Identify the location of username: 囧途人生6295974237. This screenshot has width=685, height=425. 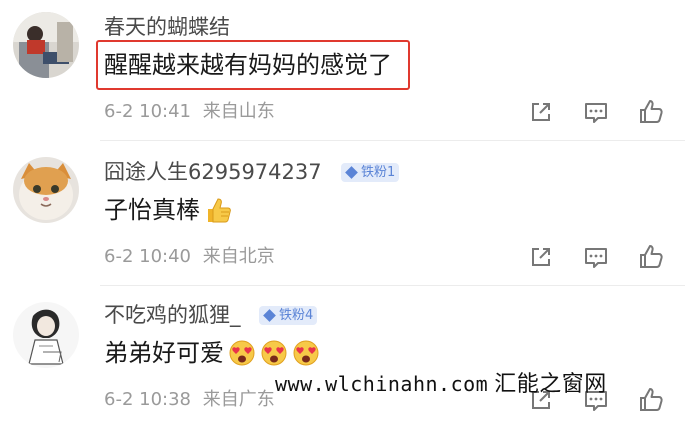
(213, 172).